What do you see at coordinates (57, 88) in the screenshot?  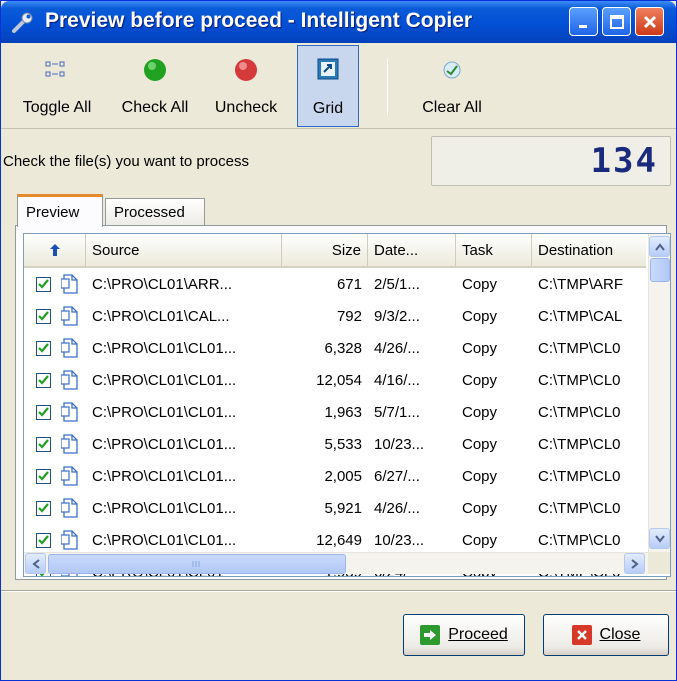 I see `toggle-all-button: Toggle All` at bounding box center [57, 88].